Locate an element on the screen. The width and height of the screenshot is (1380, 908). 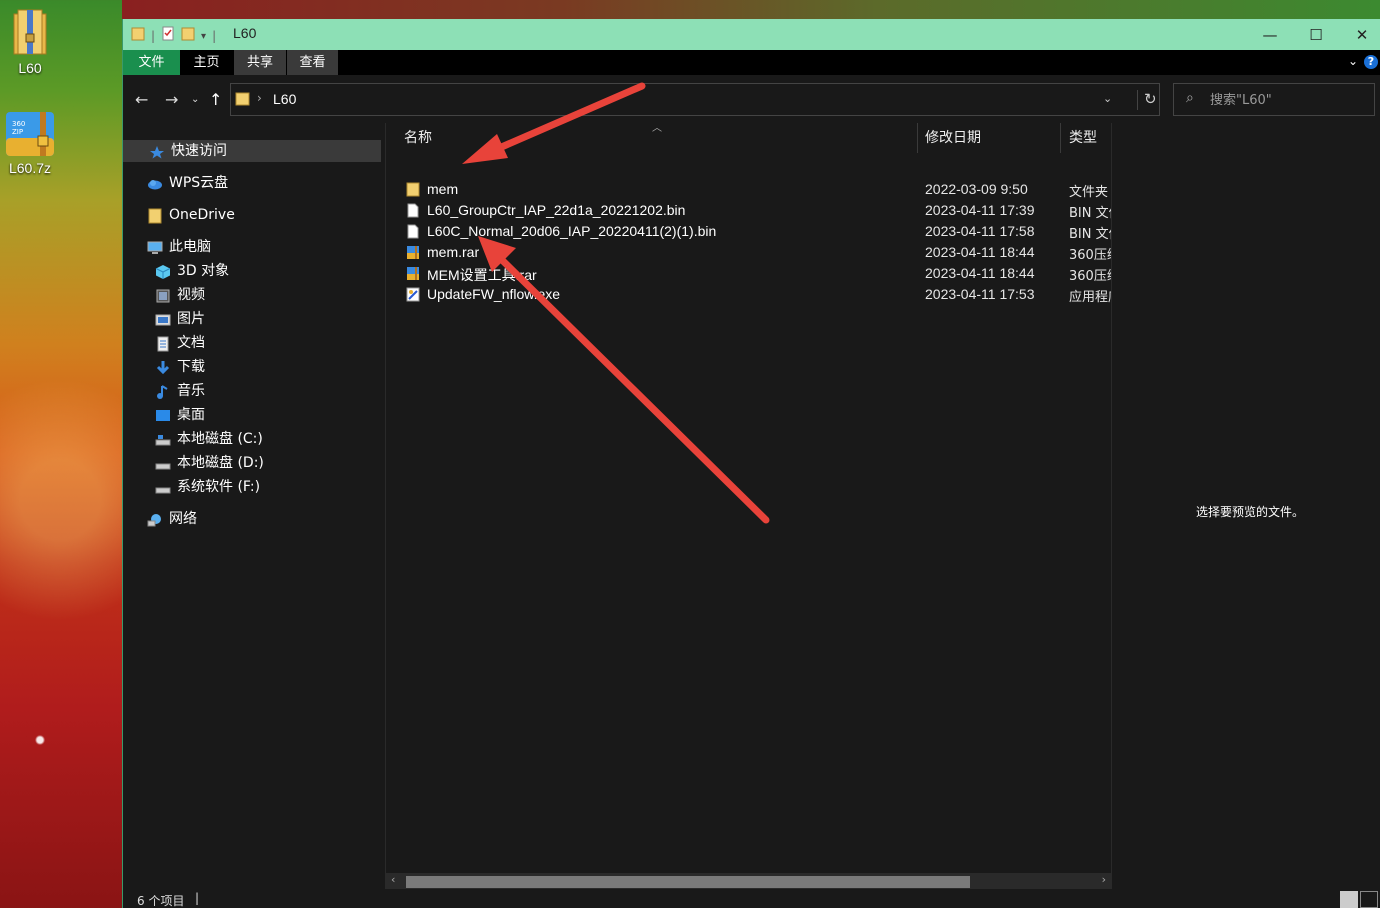
minimize-button: — is located at coordinates (1270, 34).